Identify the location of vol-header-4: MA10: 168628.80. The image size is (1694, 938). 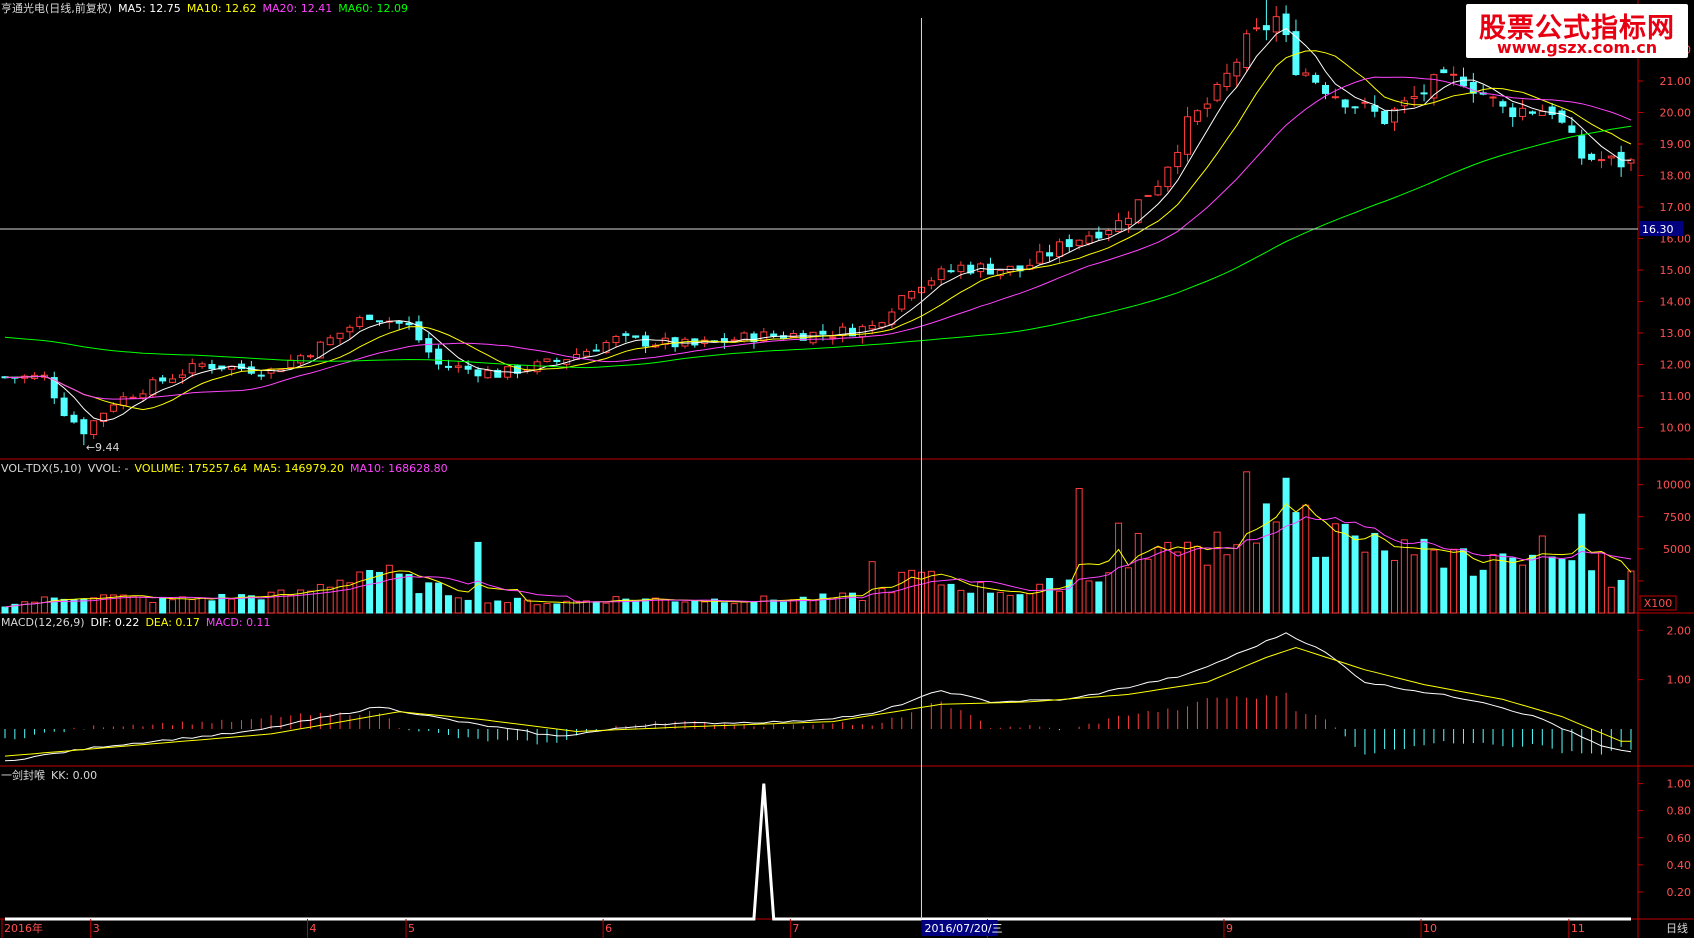
(399, 468).